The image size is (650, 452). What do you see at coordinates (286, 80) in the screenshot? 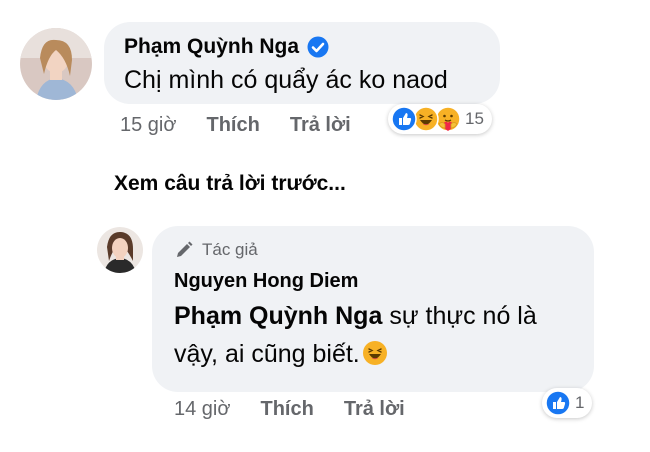
I see `comment-text: Chị mình có quẩy ác ko naod` at bounding box center [286, 80].